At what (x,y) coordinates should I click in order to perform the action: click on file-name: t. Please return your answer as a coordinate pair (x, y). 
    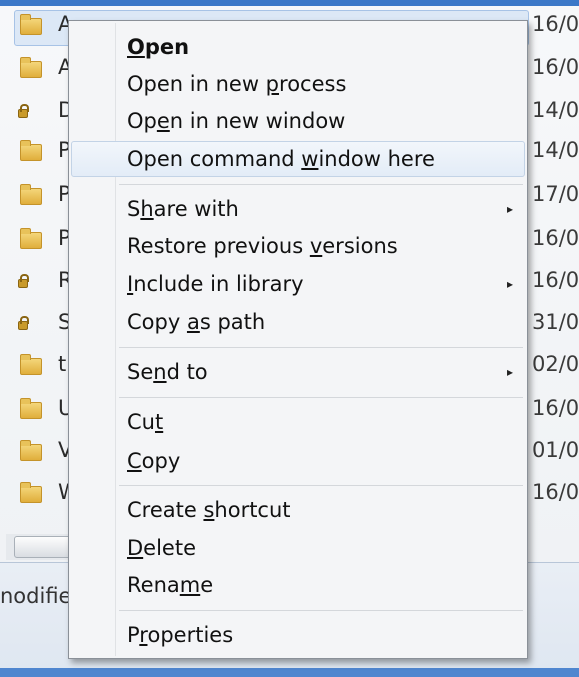
    Looking at the image, I should click on (62, 364).